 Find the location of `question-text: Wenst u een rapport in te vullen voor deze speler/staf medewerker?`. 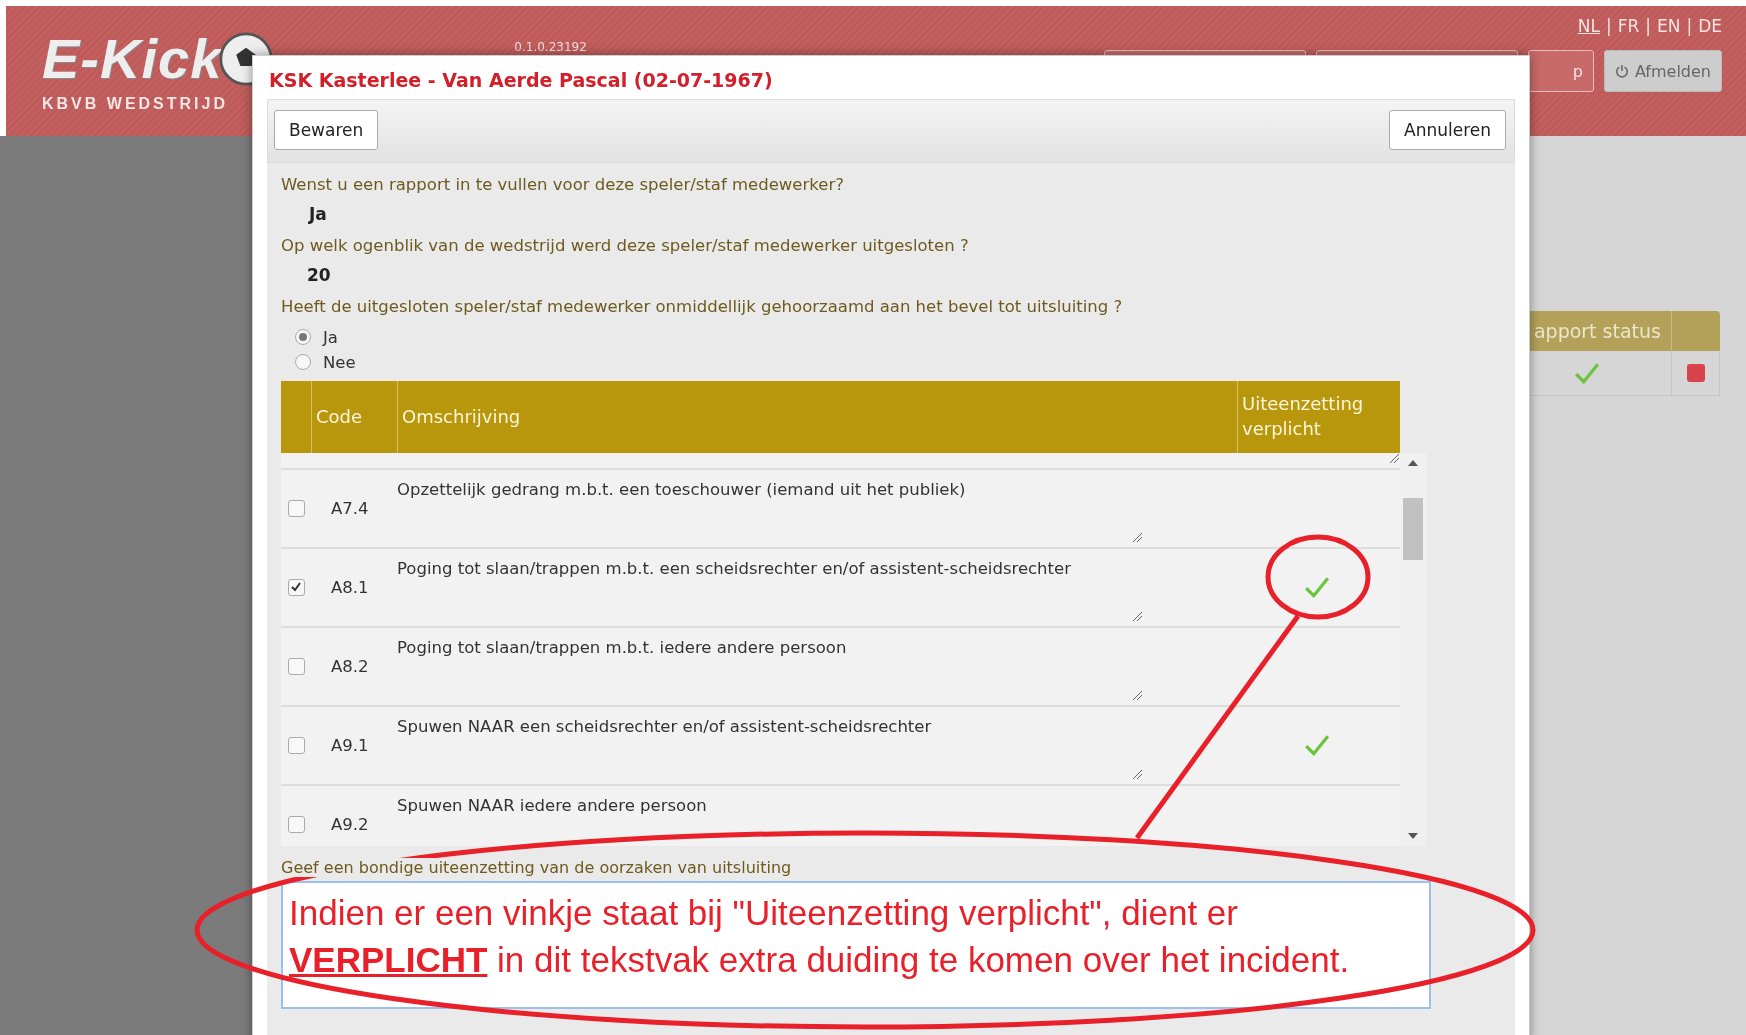

question-text: Wenst u een rapport in te vullen voor deze speler/staf medewerker? is located at coordinates (563, 185).